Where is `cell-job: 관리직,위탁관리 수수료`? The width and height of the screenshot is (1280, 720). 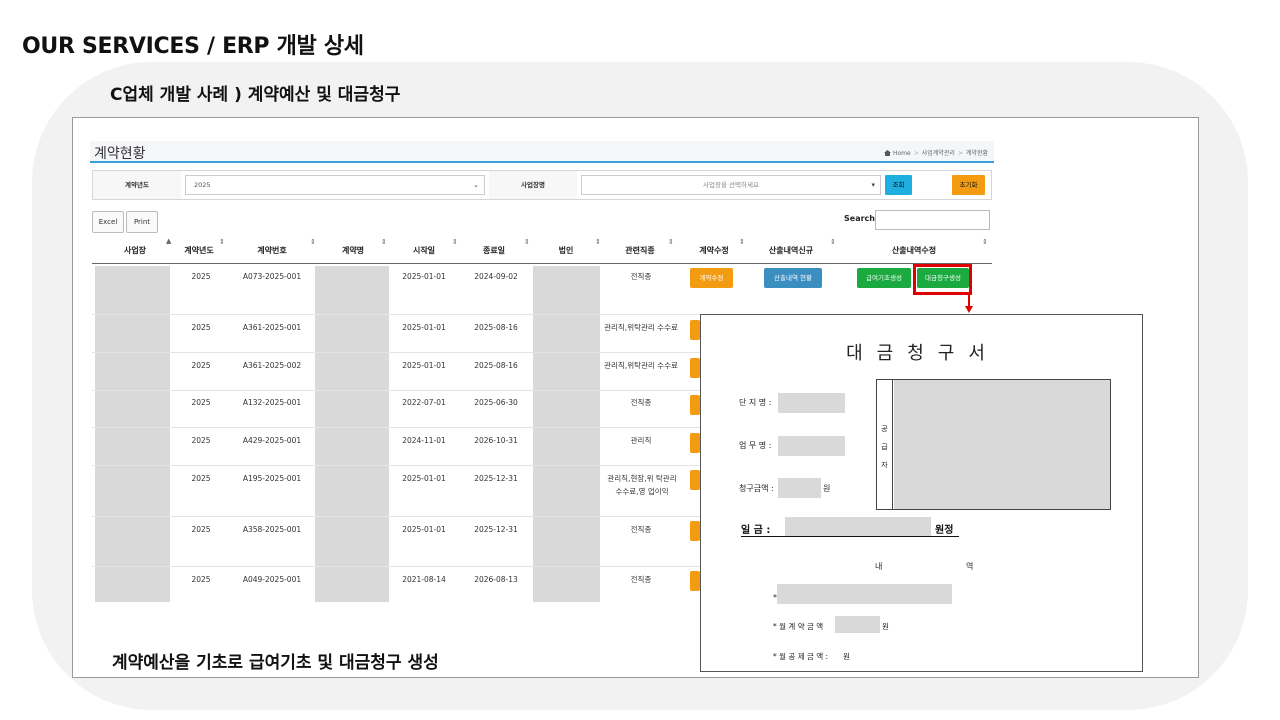
cell-job: 관리직,위탁관리 수수료 is located at coordinates (641, 365).